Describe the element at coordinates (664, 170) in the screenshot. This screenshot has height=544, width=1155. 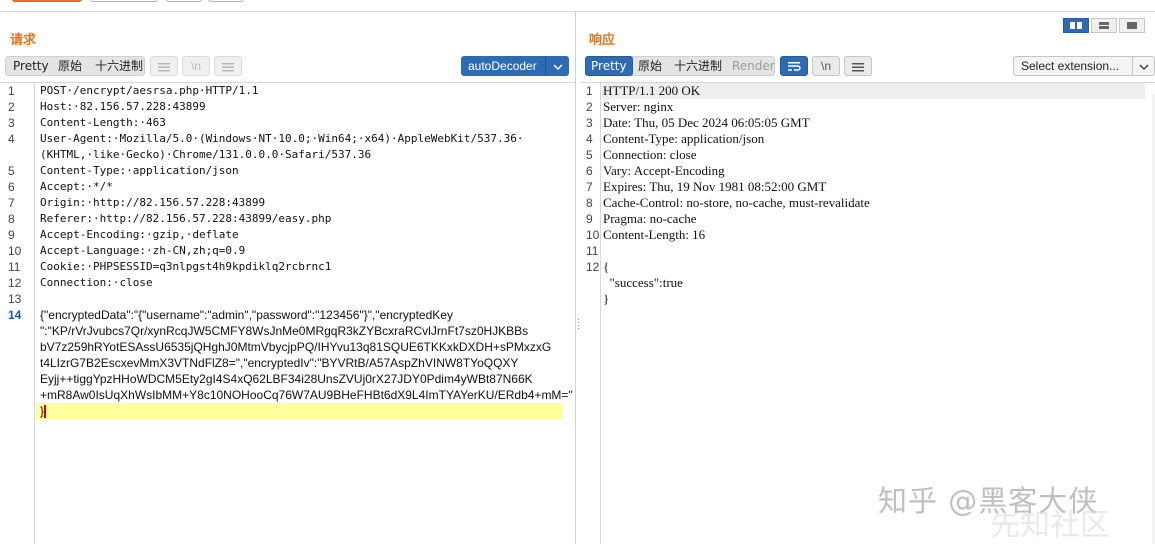
I see `response-line: Vary: Accept-Encoding` at that location.